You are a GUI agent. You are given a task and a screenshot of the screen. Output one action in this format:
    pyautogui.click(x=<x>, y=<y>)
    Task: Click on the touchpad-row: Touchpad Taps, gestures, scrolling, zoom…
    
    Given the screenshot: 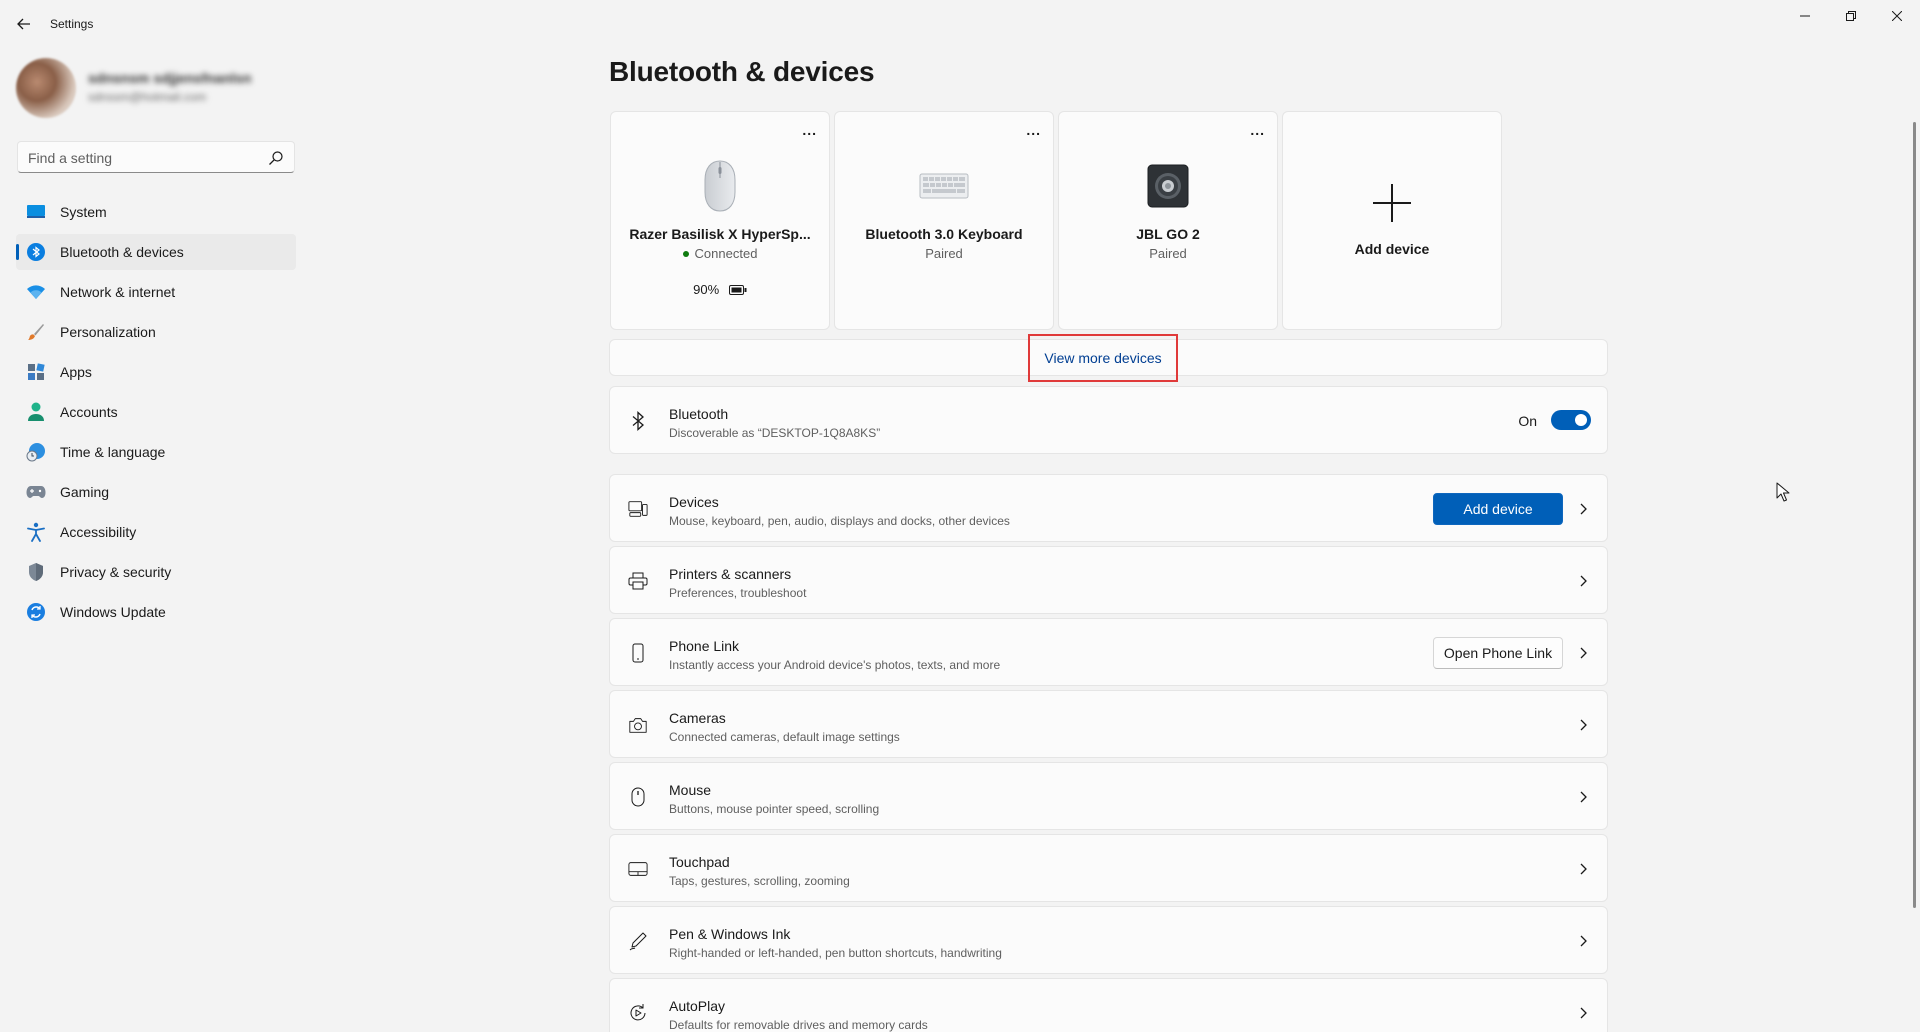 What is the action you would take?
    pyautogui.click(x=1108, y=868)
    